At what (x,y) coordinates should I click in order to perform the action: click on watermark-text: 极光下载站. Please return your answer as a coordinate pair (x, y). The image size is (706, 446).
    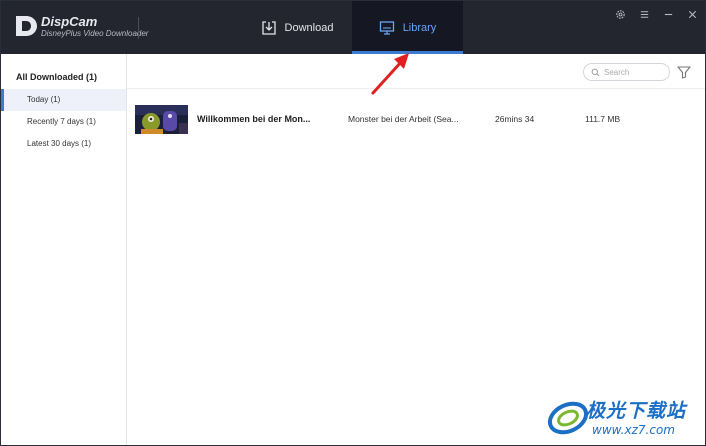
    Looking at the image, I should click on (636, 411).